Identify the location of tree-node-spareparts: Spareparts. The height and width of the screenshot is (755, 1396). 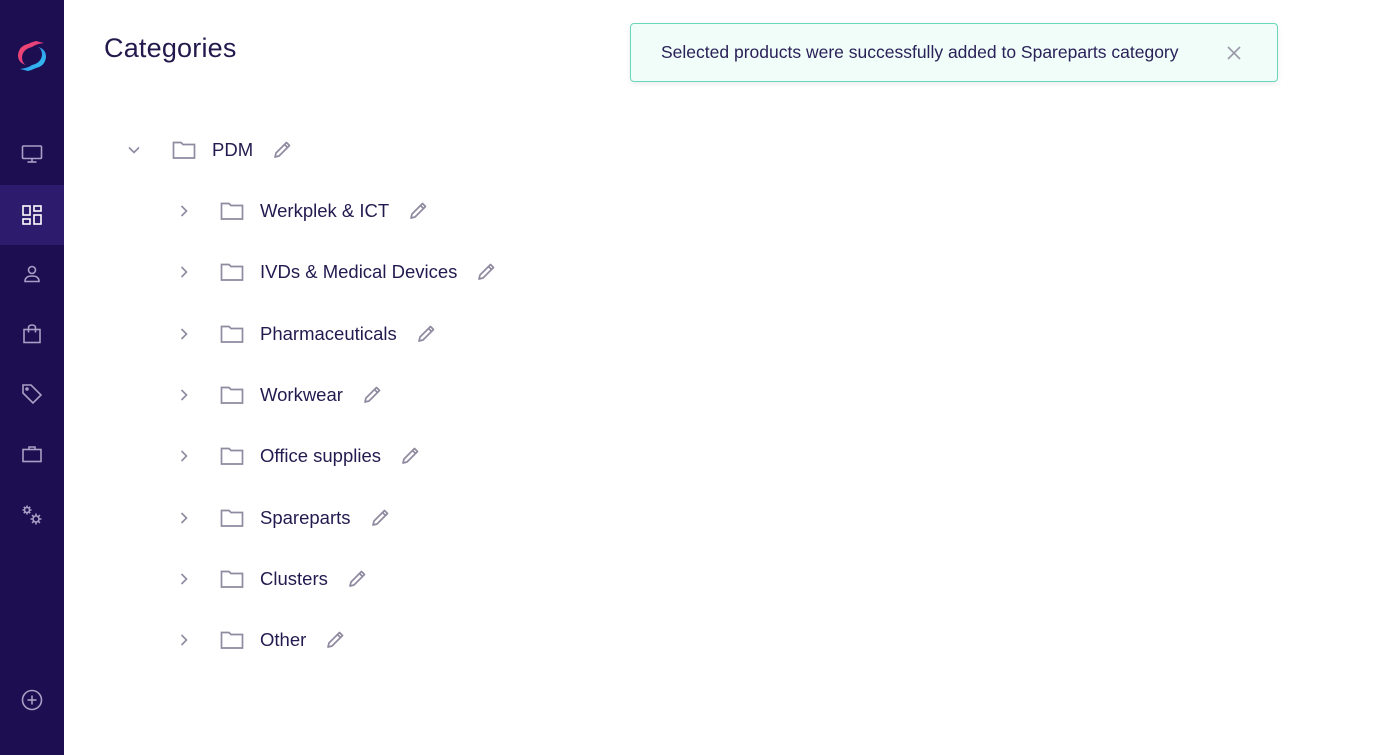
(282, 518).